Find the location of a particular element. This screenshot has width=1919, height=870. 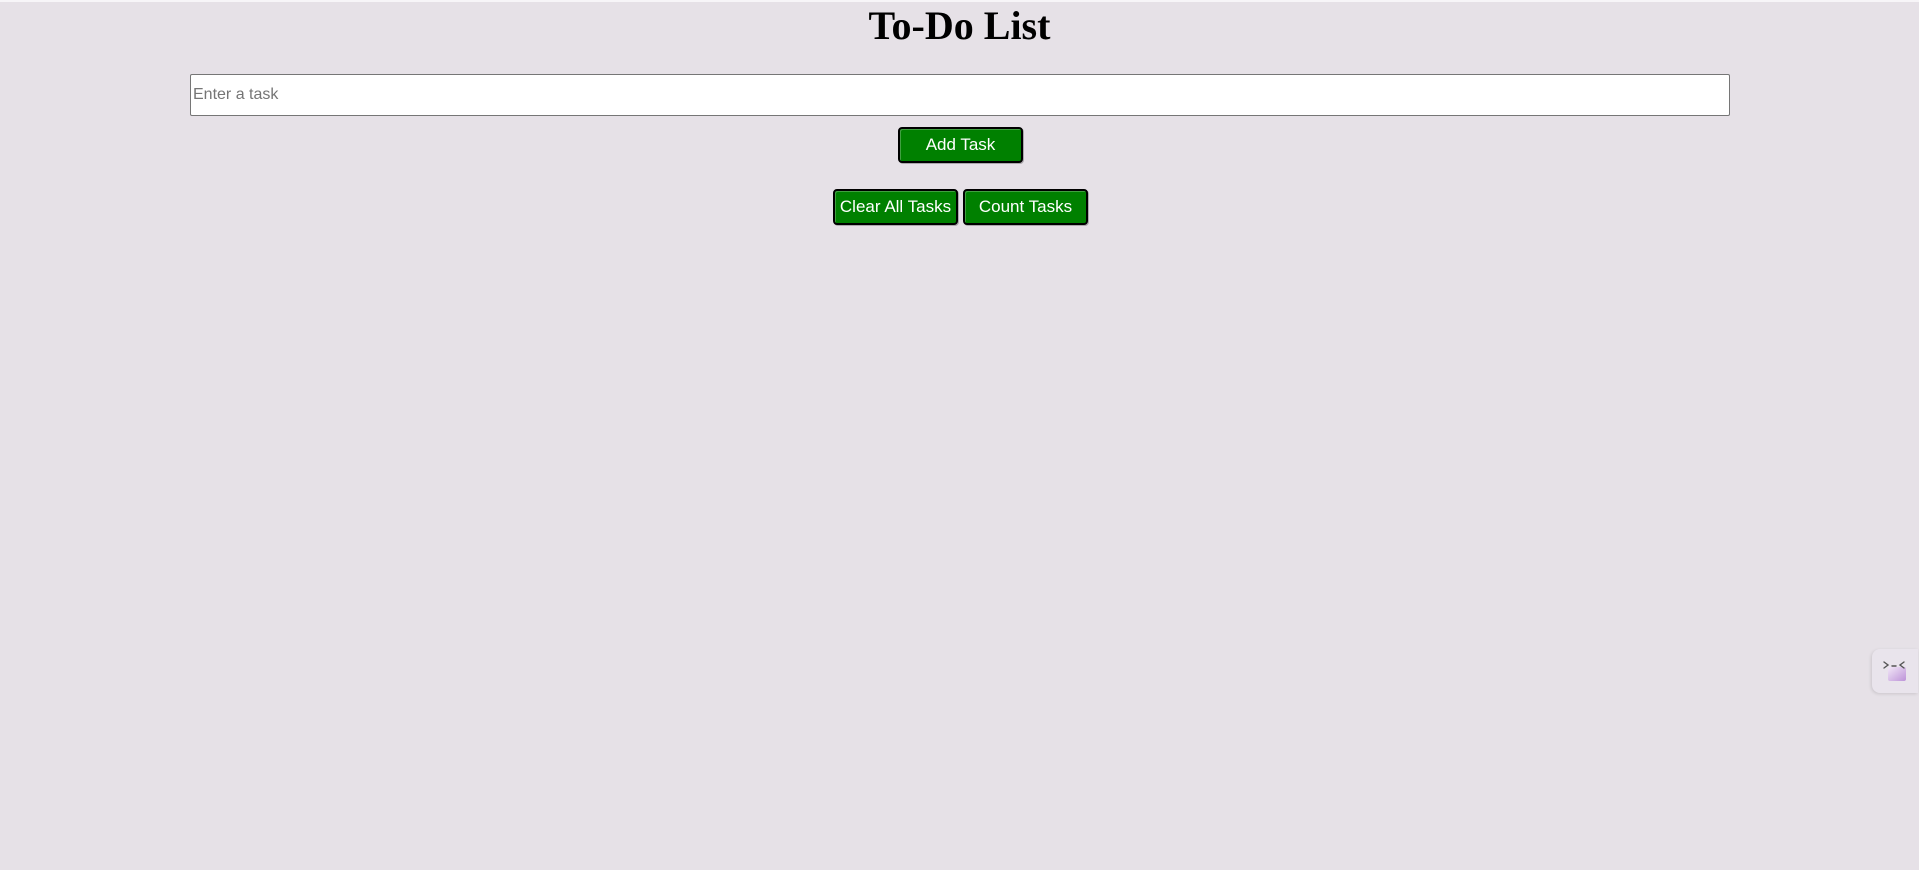

clear-all-tasks-button: Clear All Tasks is located at coordinates (895, 207).